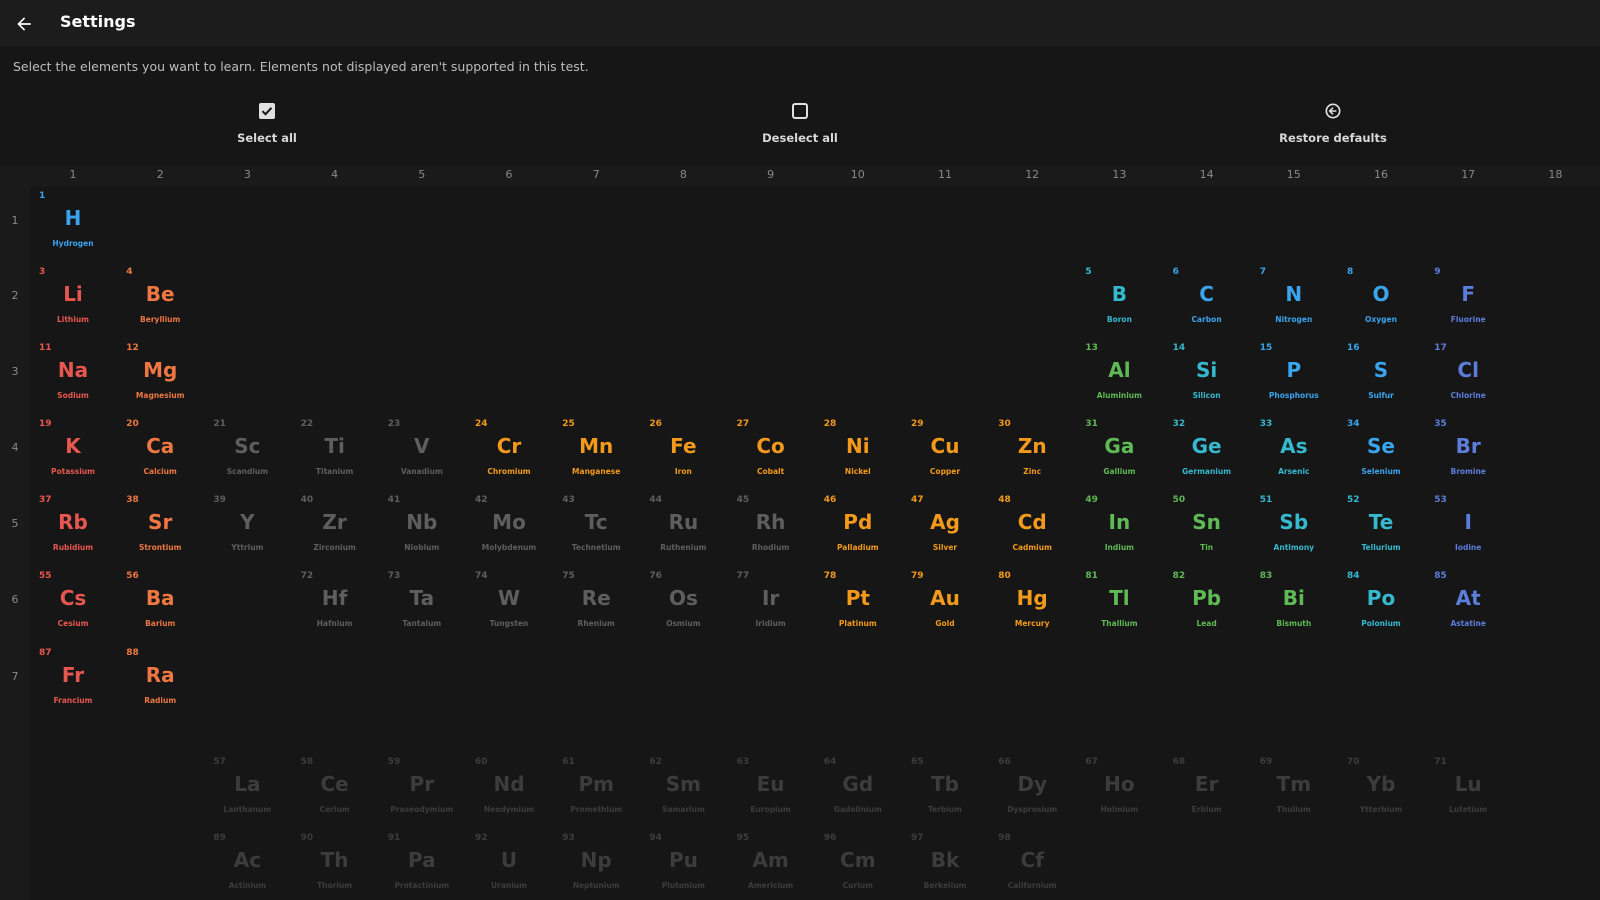  Describe the element at coordinates (1468, 300) in the screenshot. I see `element-tile-f: 9 F Fluorine` at that location.